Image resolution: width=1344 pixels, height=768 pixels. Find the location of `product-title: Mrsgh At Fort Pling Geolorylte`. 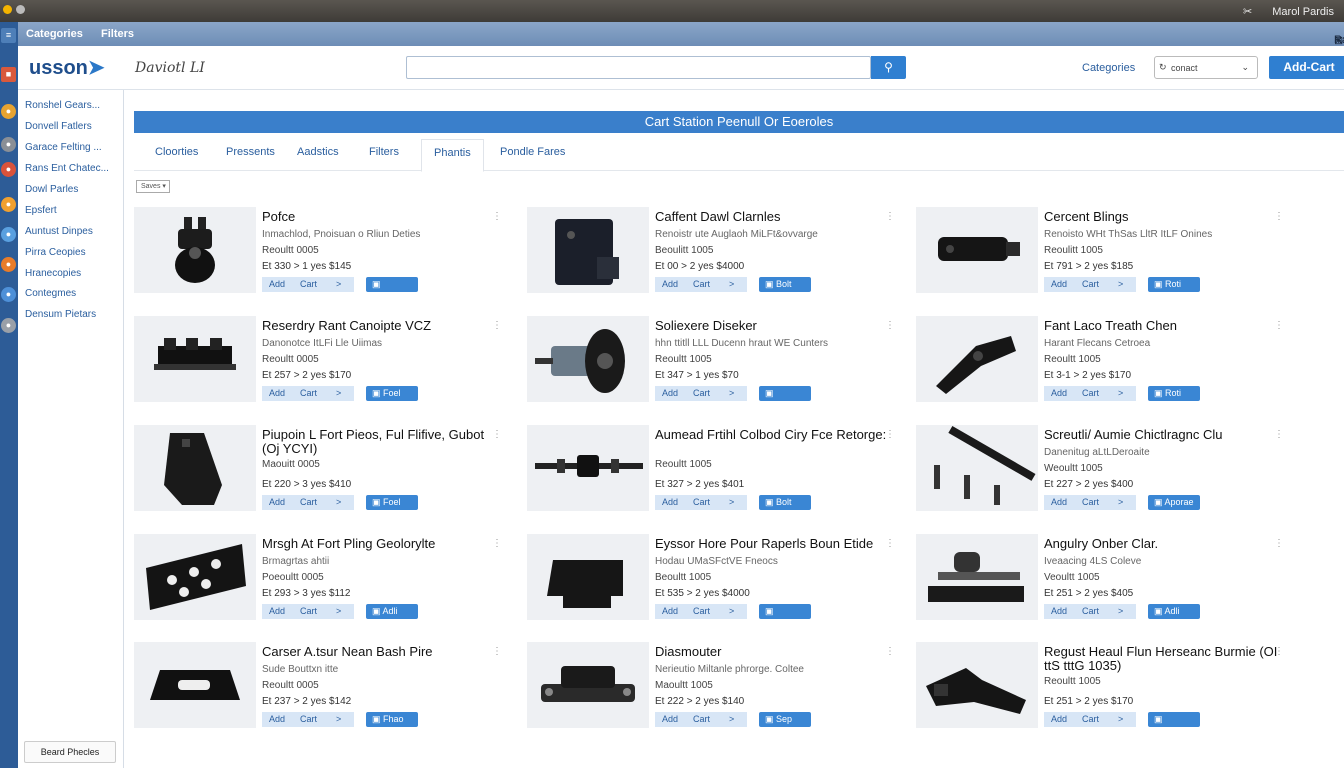

product-title: Mrsgh At Fort Pling Geolorylte is located at coordinates (382, 544).